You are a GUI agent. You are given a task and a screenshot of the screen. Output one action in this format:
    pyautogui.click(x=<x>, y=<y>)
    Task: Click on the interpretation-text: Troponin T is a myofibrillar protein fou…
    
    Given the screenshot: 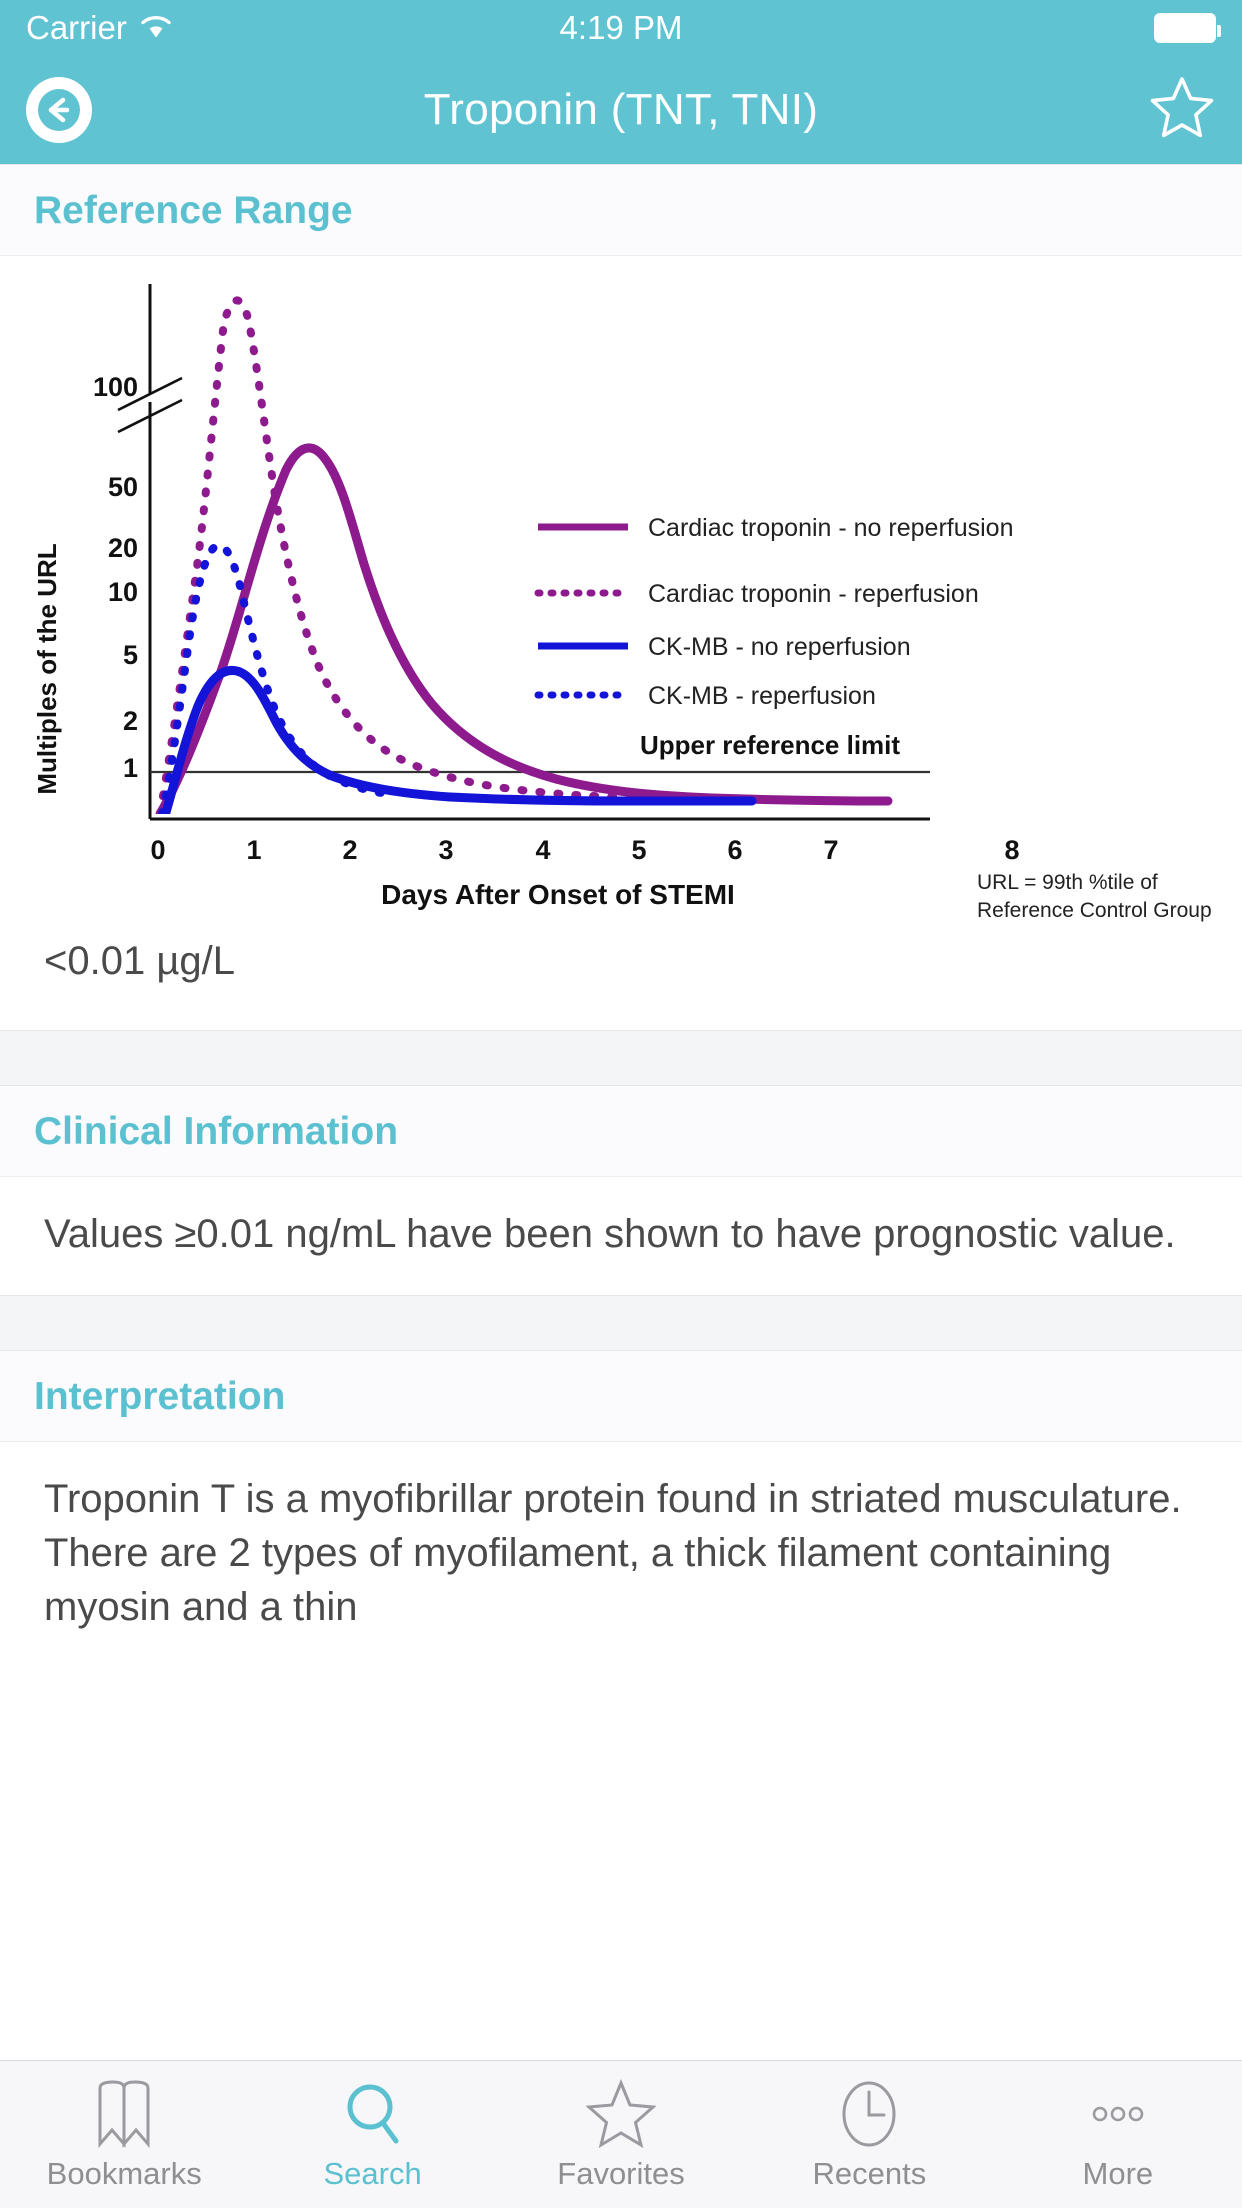 What is the action you would take?
    pyautogui.click(x=613, y=1553)
    